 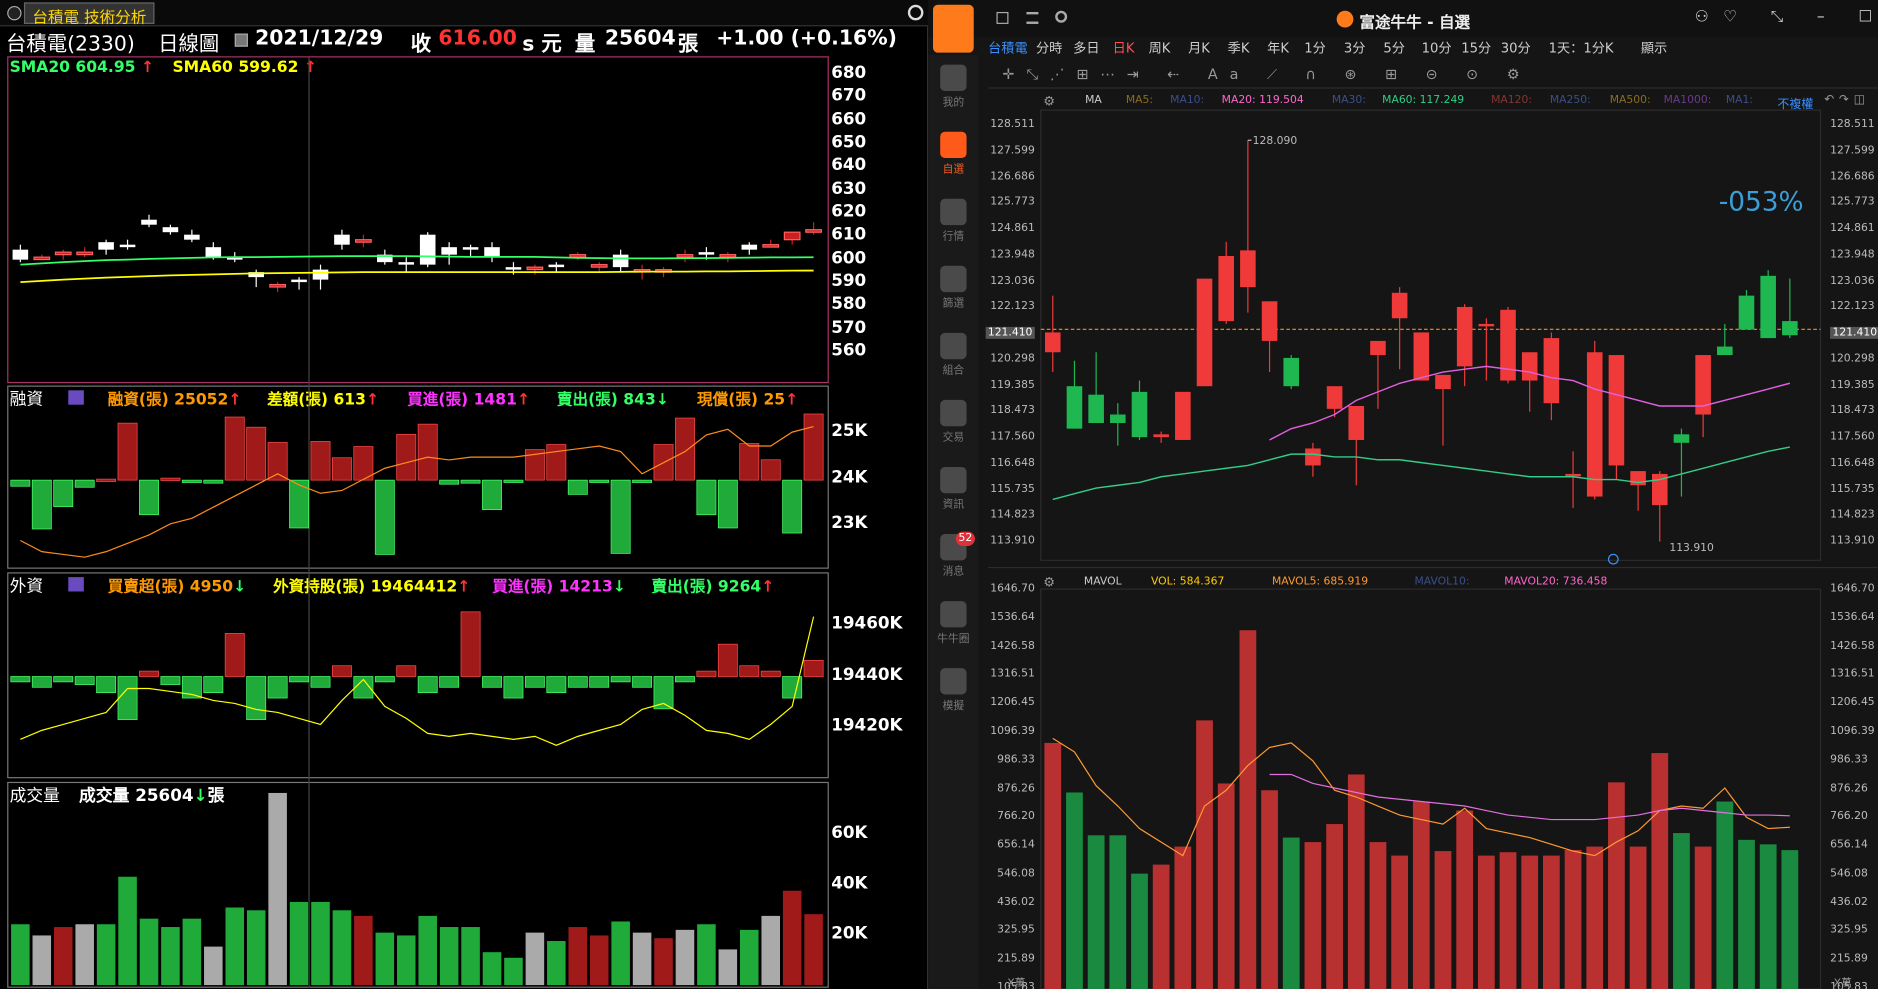 What do you see at coordinates (1613, 559) in the screenshot?
I see `zoom-icon` at bounding box center [1613, 559].